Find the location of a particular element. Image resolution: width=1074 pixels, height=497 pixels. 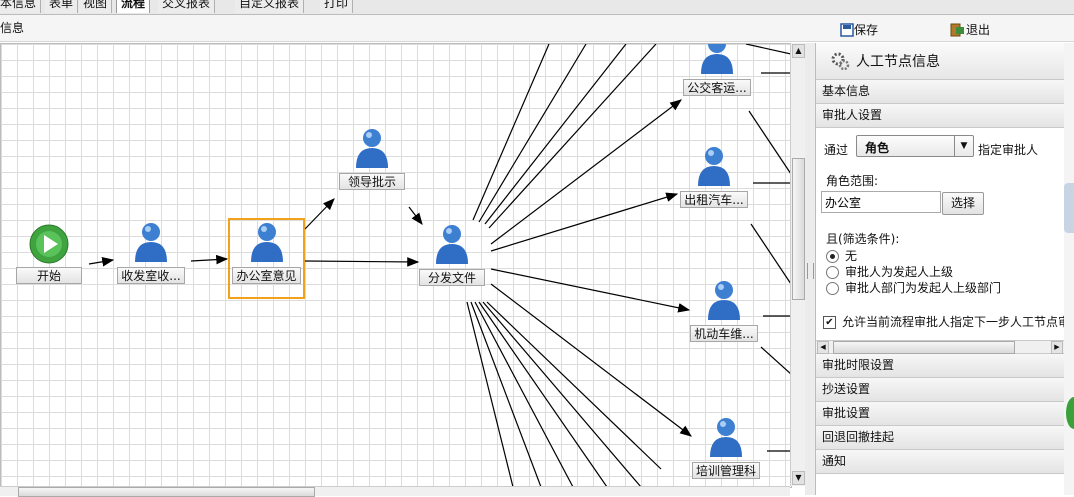

approver-type-select: 角色 ▼ is located at coordinates (915, 146).